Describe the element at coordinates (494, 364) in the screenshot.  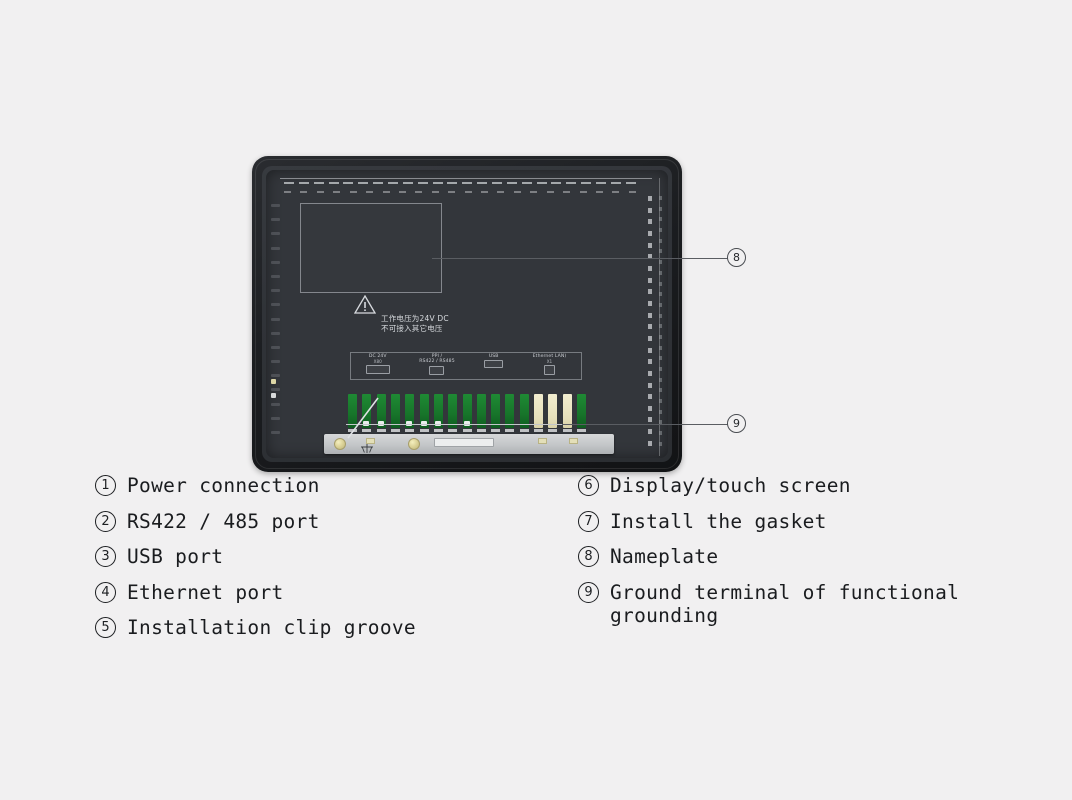
I see `usb-port-icon` at that location.